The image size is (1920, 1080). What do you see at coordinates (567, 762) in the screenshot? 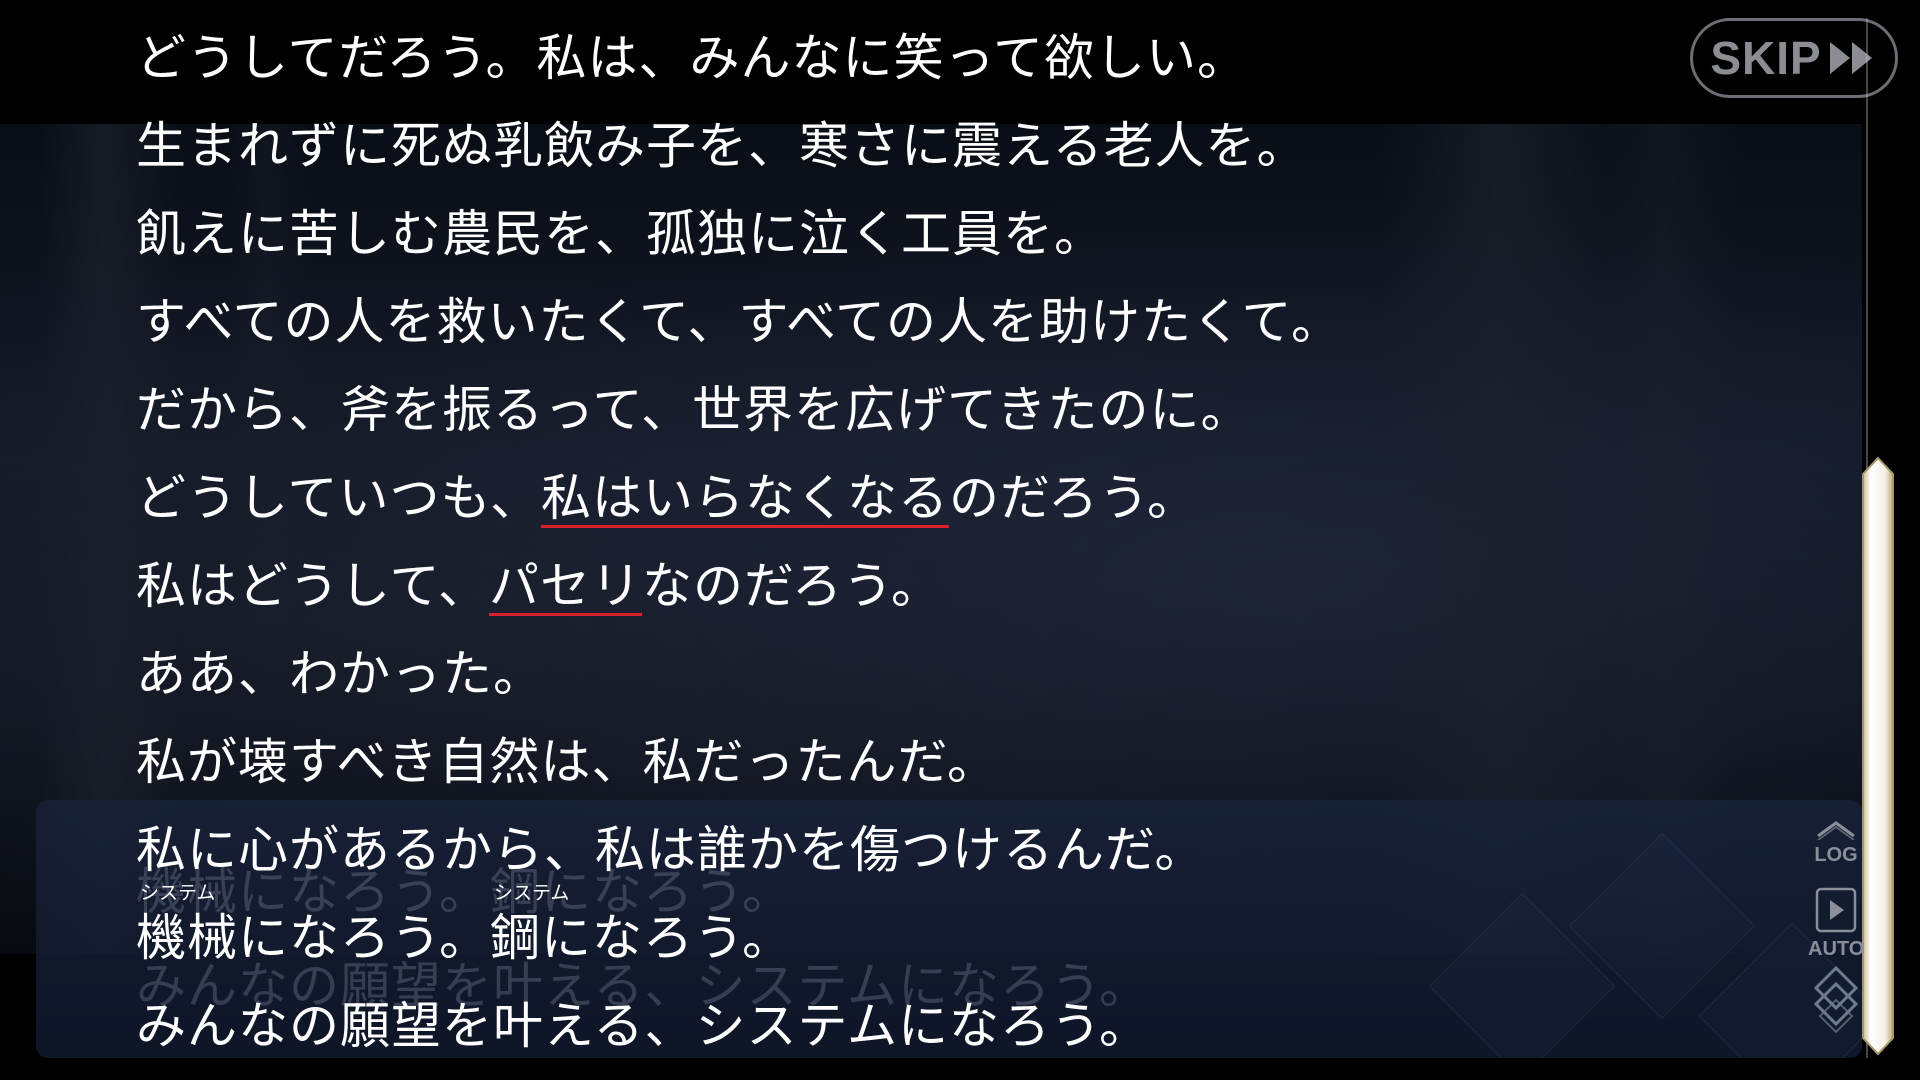
I see `story-line-text: 私が壊すべき自然は、私だったんだ。` at bounding box center [567, 762].